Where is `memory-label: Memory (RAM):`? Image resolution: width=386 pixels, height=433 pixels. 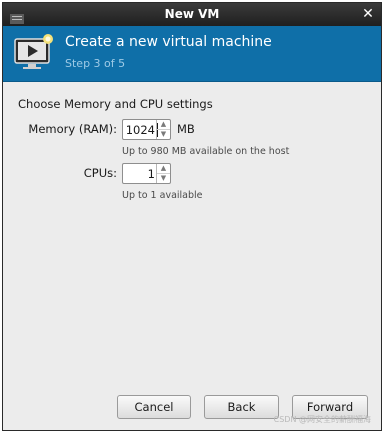
memory-label: Memory (RAM): is located at coordinates (72, 129).